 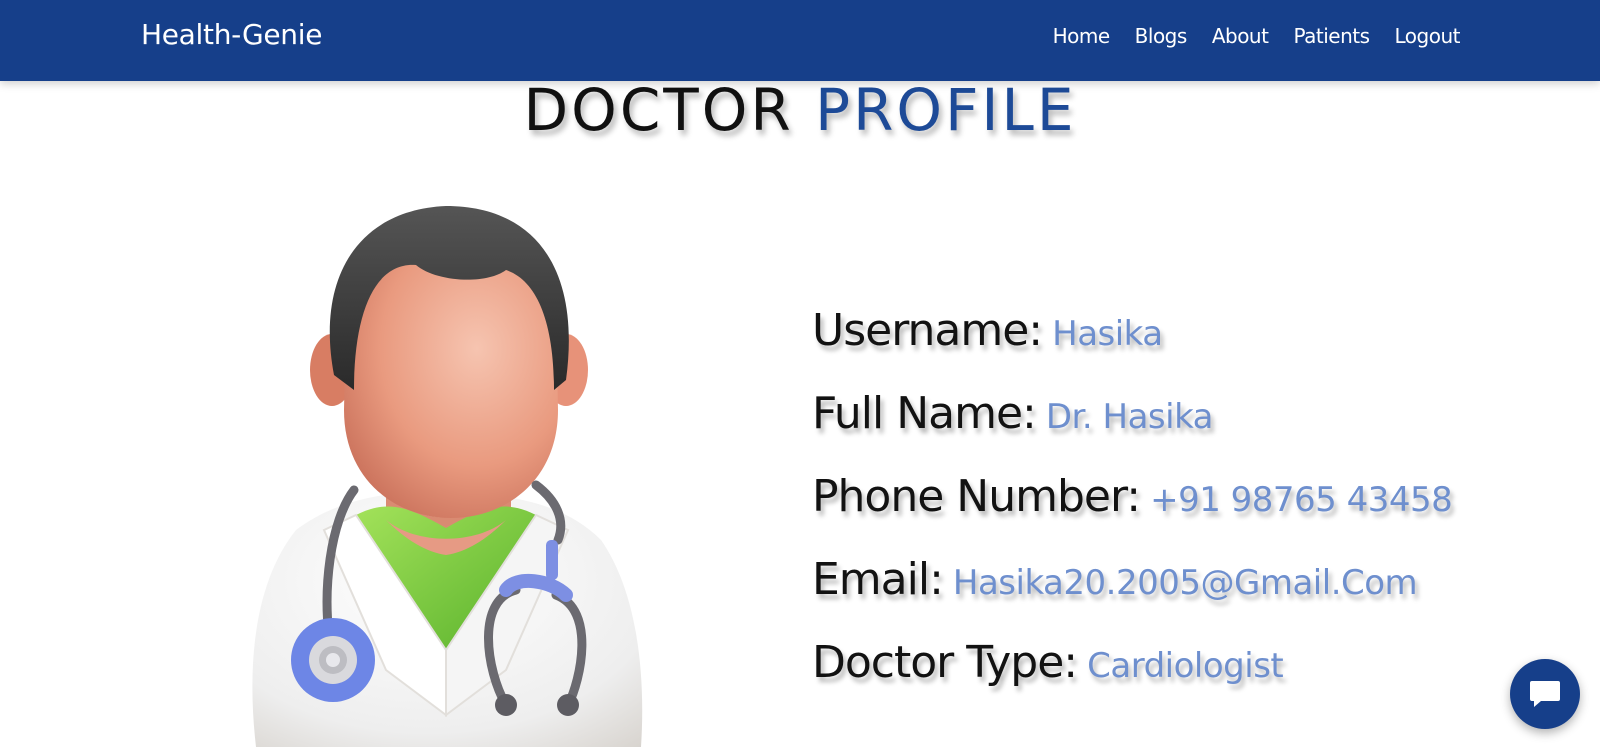 I want to click on email-row: Email: Hasika20.2005@Gmail.Com, so click(x=1132, y=595).